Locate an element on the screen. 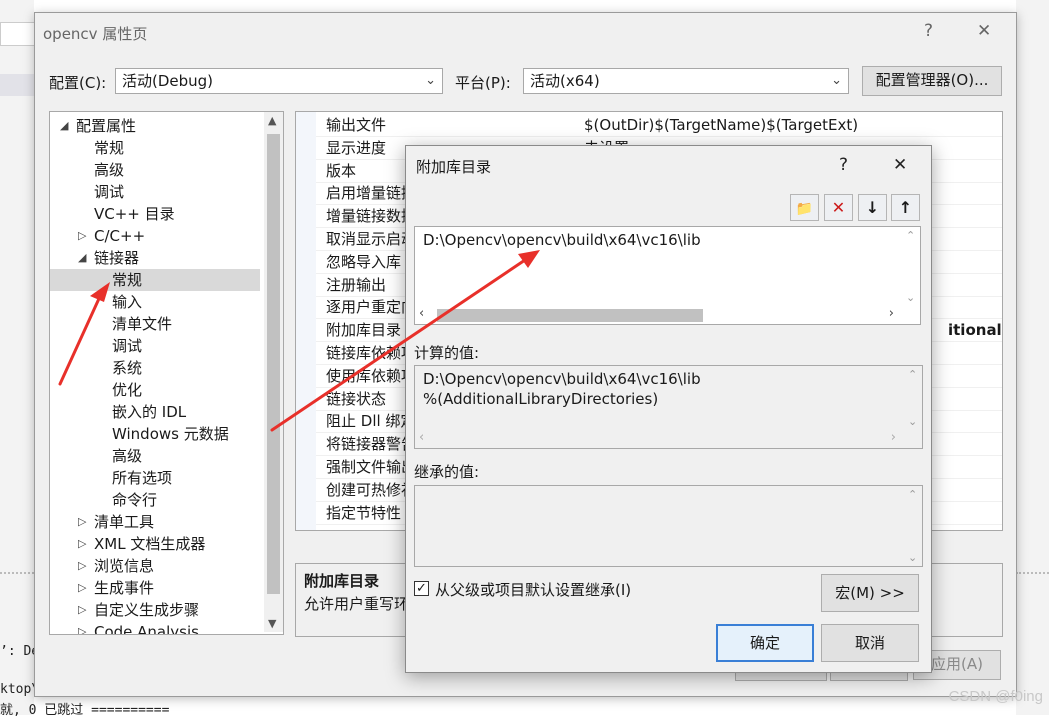 This screenshot has height=718, width=1049. close-button: ✕ is located at coordinates (984, 31).